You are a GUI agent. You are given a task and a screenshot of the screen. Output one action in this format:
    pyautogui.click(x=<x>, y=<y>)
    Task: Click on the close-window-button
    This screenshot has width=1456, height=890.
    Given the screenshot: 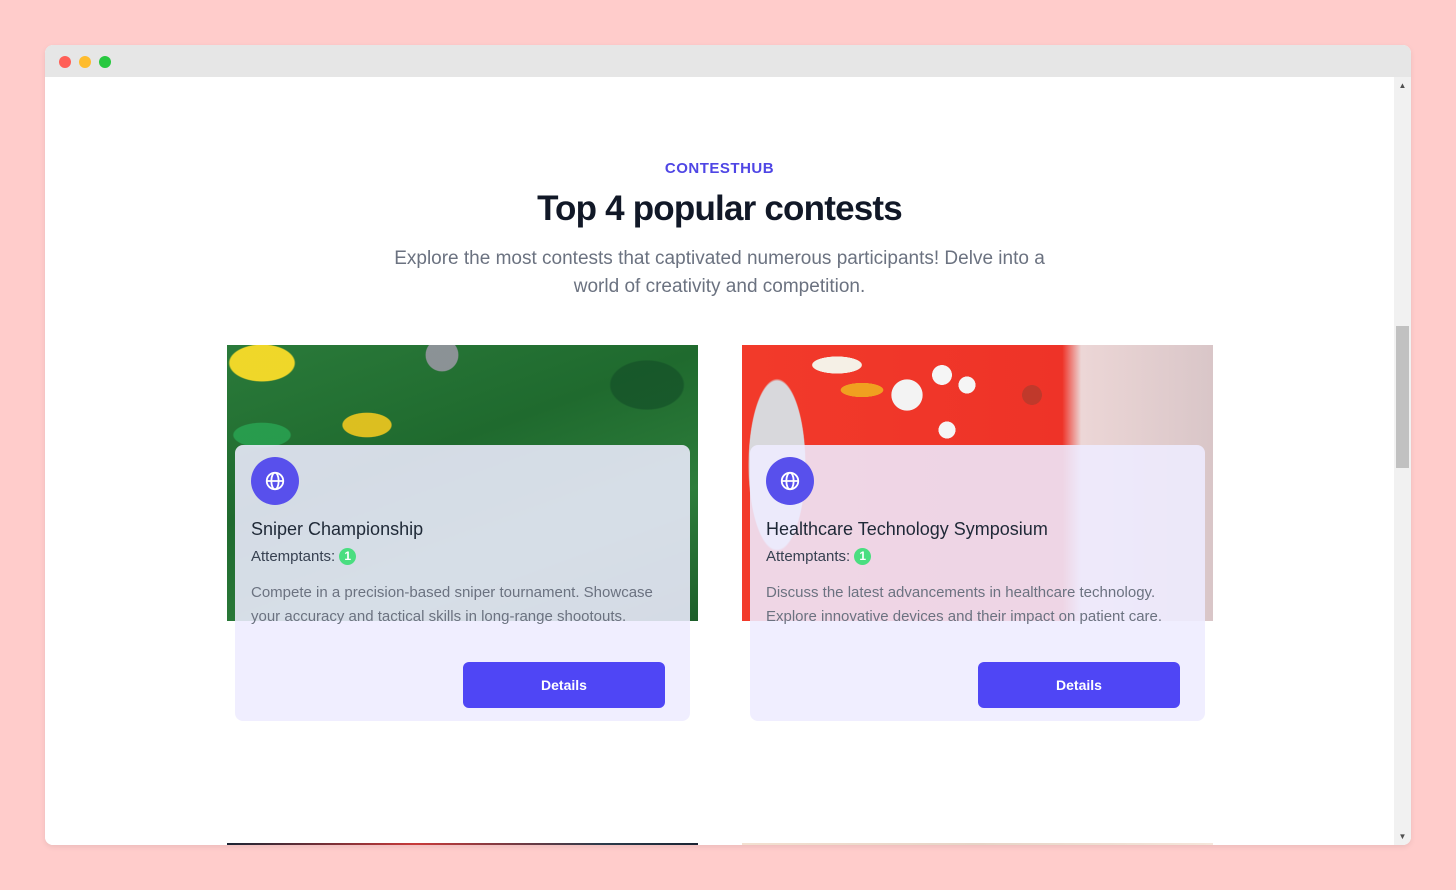 What is the action you would take?
    pyautogui.click(x=65, y=62)
    